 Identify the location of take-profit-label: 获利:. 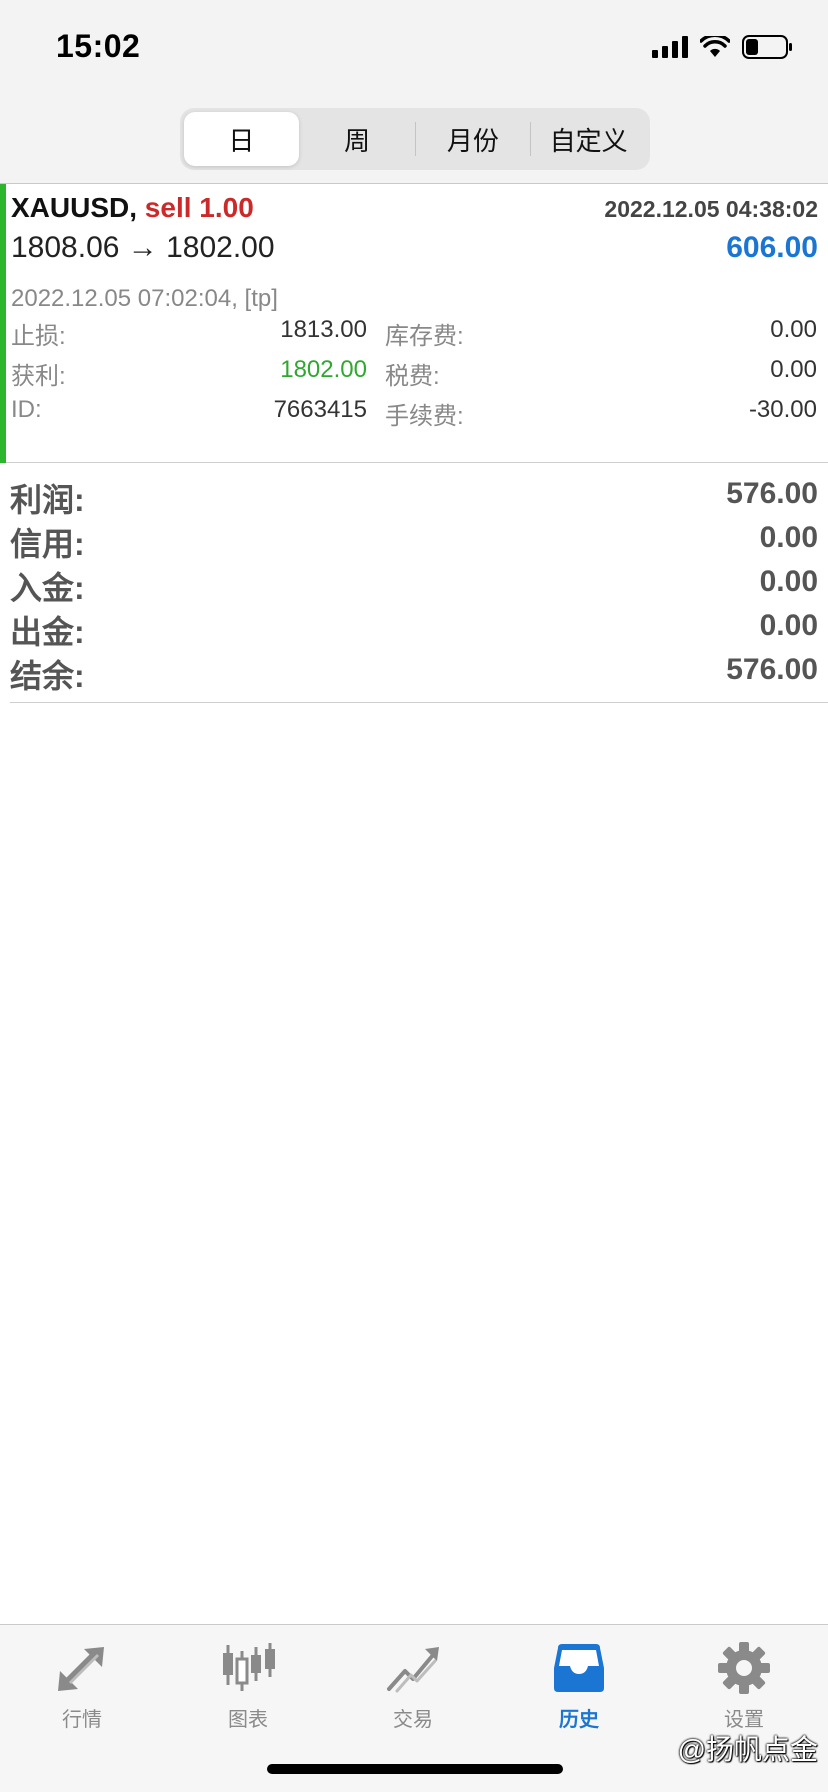
(38, 376).